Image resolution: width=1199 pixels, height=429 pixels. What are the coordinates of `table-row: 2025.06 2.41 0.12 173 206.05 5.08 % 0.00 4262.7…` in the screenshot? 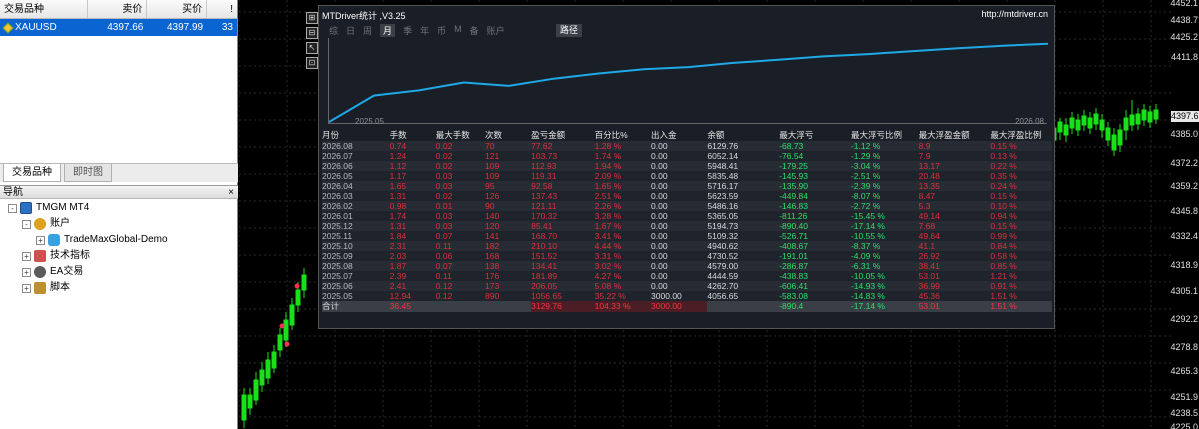 It's located at (687, 286).